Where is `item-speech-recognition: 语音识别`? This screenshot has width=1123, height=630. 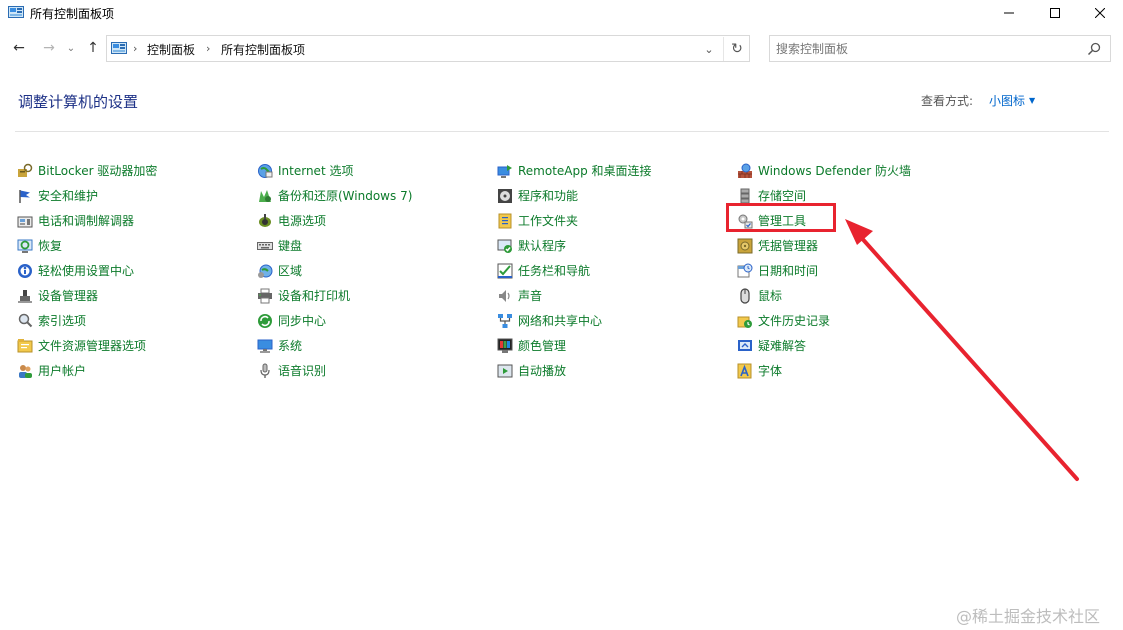
item-speech-recognition: 语音识别 is located at coordinates (334, 370).